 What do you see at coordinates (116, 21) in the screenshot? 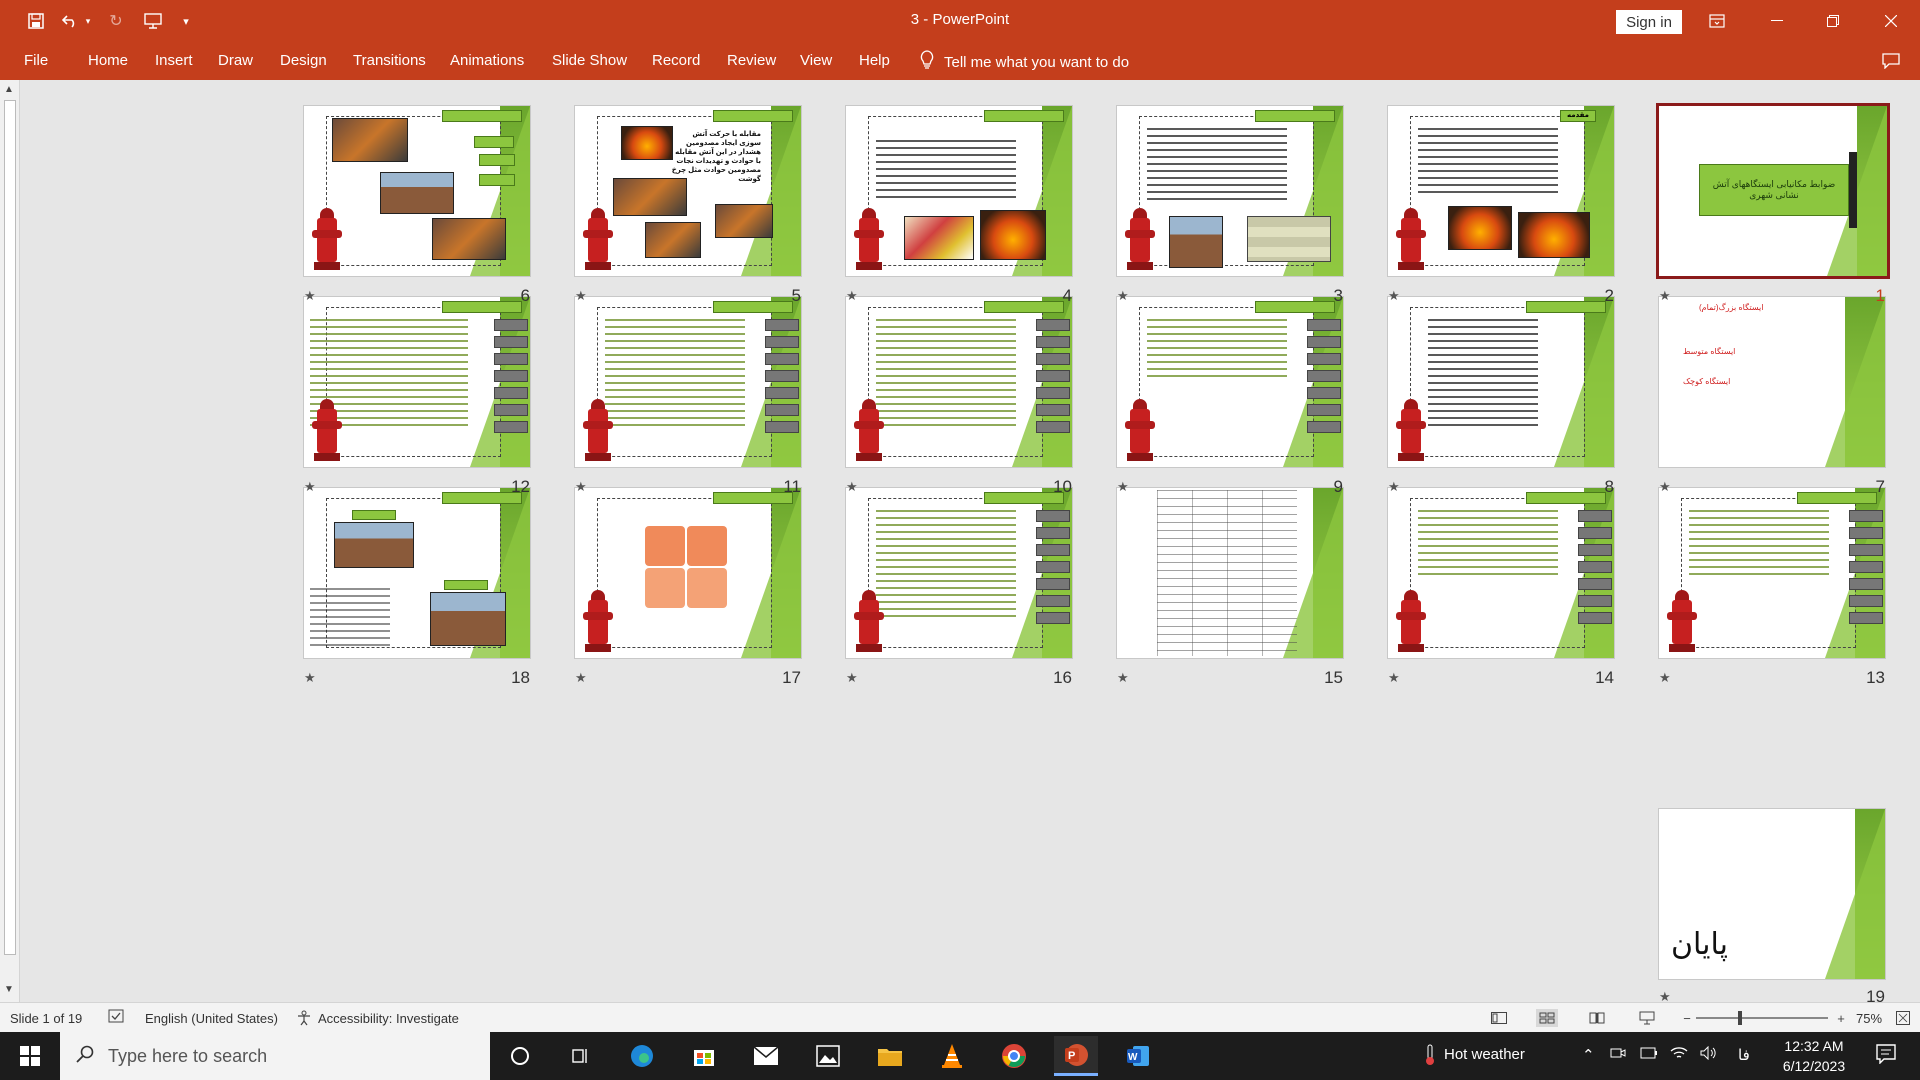
I see `redo-icon: ↻` at bounding box center [116, 21].